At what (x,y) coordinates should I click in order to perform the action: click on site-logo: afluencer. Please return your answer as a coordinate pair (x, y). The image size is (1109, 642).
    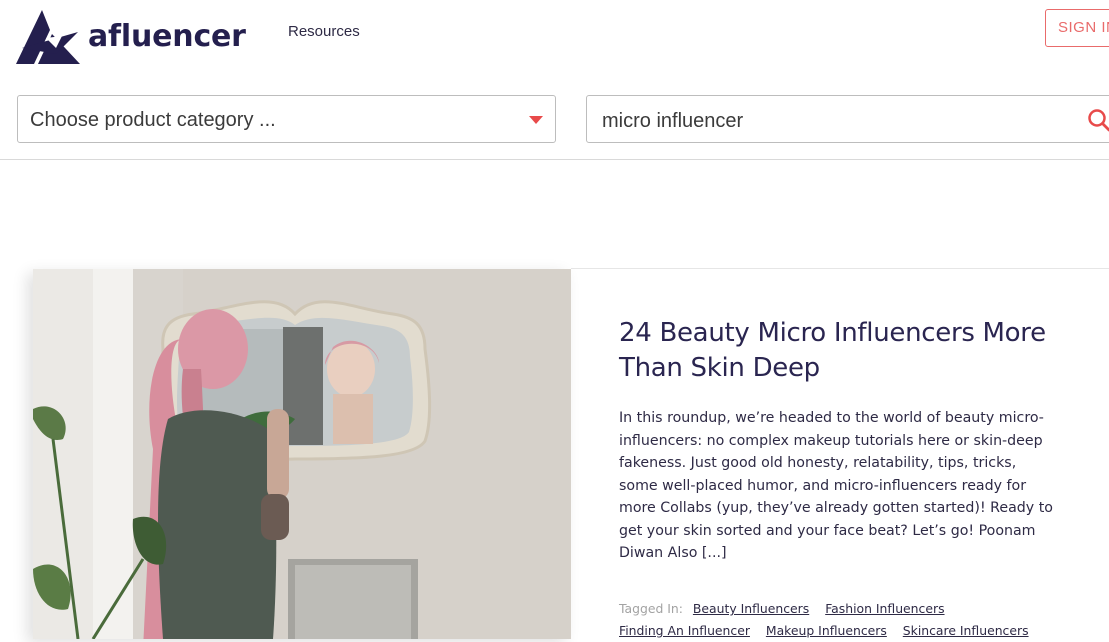
    Looking at the image, I should click on (131, 36).